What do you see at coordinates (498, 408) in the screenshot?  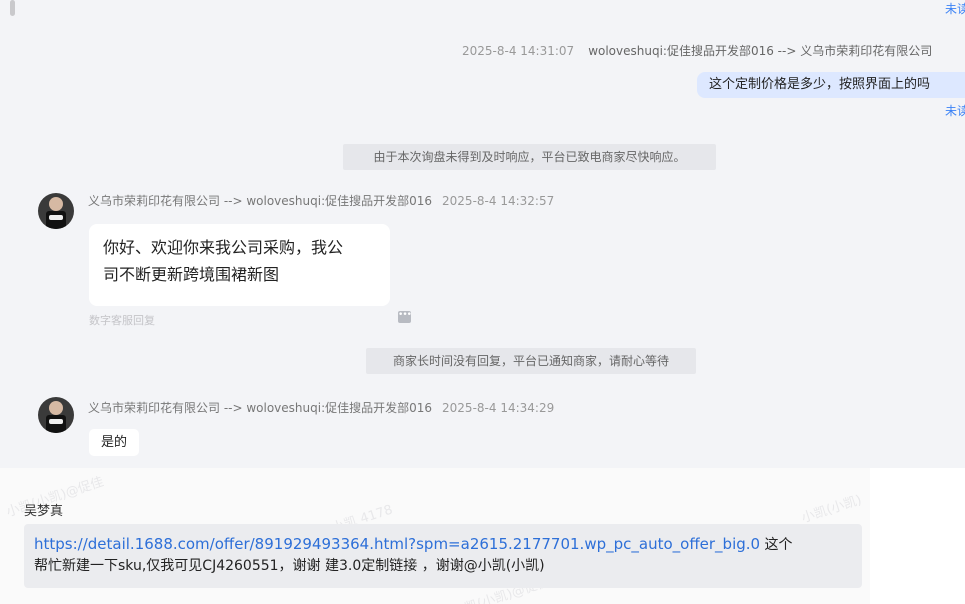 I see `message-time: 2025-8-4 14:34:29` at bounding box center [498, 408].